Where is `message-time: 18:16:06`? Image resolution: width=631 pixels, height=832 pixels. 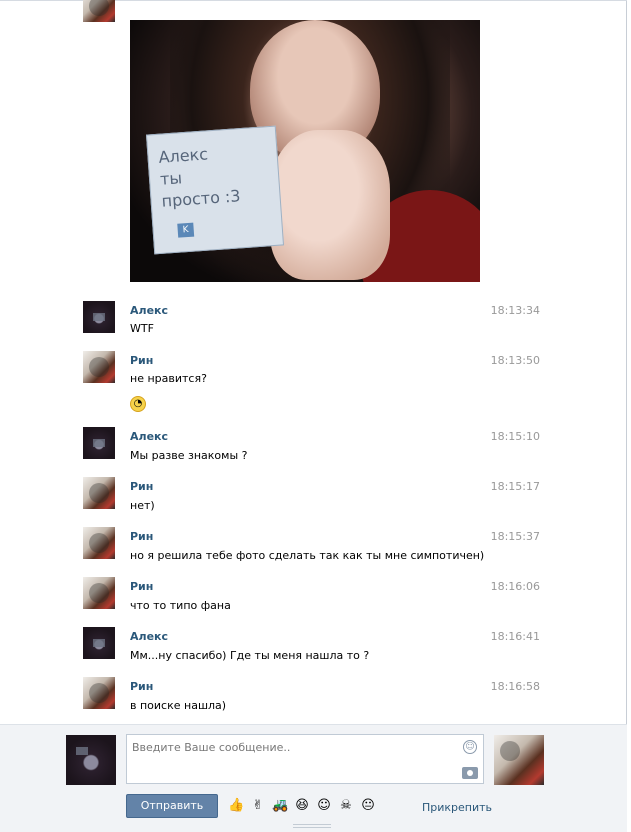 message-time: 18:16:06 is located at coordinates (515, 586).